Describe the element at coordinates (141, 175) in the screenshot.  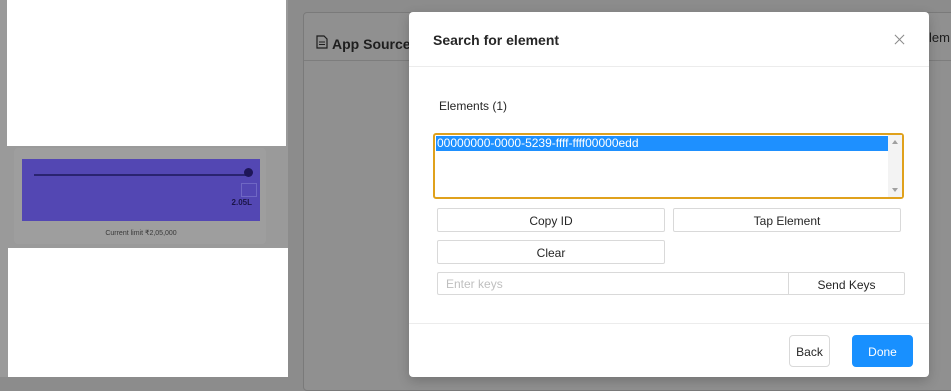
I see `limit-slider-track` at that location.